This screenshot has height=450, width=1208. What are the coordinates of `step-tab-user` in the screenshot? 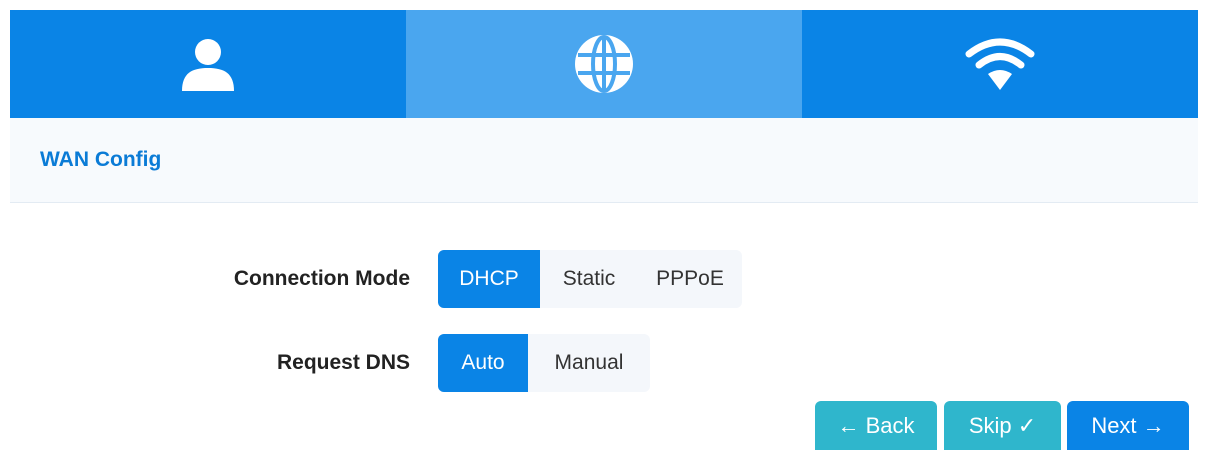 It's located at (208, 64).